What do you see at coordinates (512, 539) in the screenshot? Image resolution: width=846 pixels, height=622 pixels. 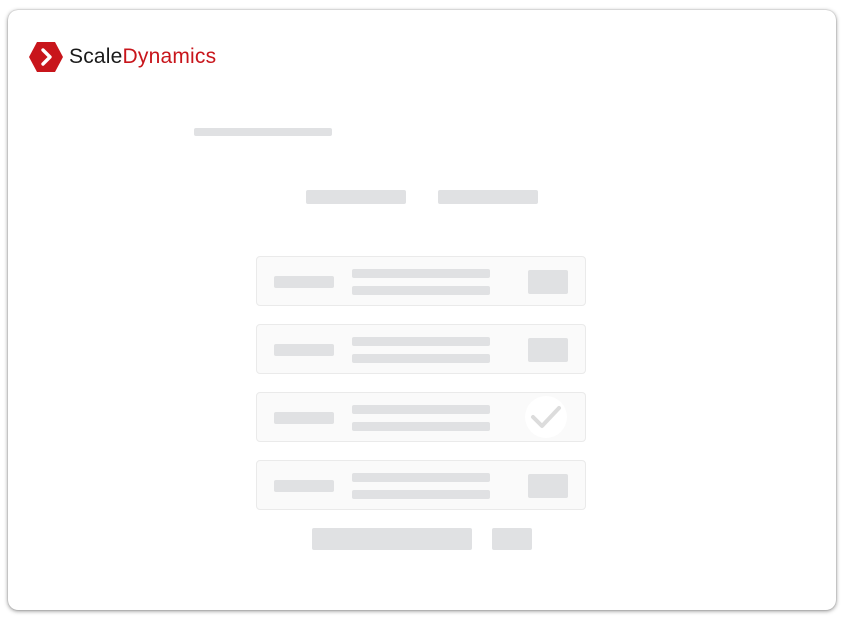 I see `footer-button-placeholder` at bounding box center [512, 539].